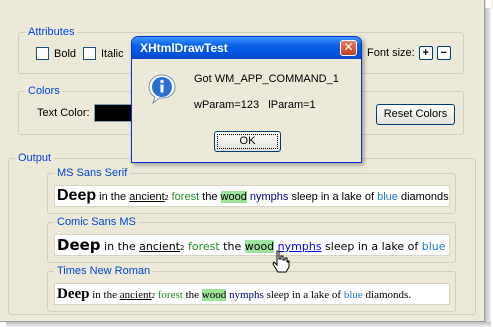  Describe the element at coordinates (246, 48) in the screenshot. I see `dialog-title: XHtmlDrawTest` at that location.